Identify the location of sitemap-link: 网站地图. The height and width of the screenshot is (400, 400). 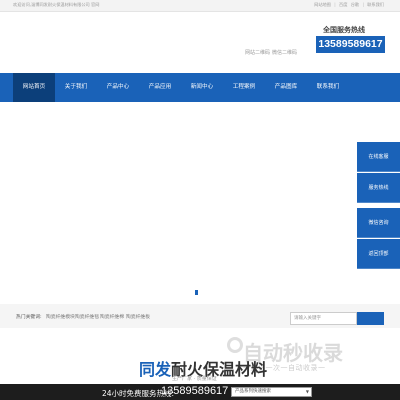
(322, 4).